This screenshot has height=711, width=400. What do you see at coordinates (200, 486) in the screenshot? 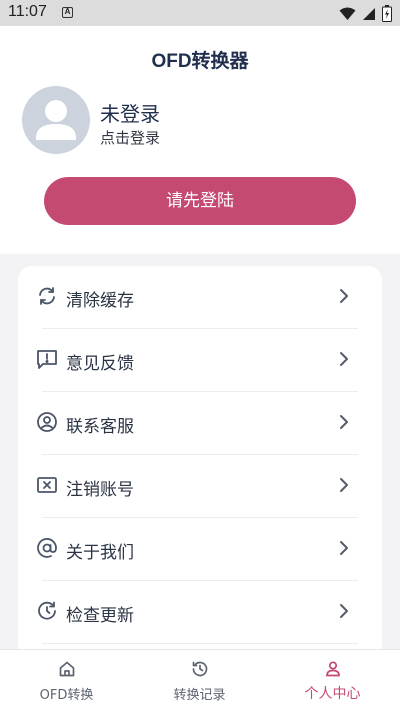
I see `menu-item-delete-account: 注销账号` at bounding box center [200, 486].